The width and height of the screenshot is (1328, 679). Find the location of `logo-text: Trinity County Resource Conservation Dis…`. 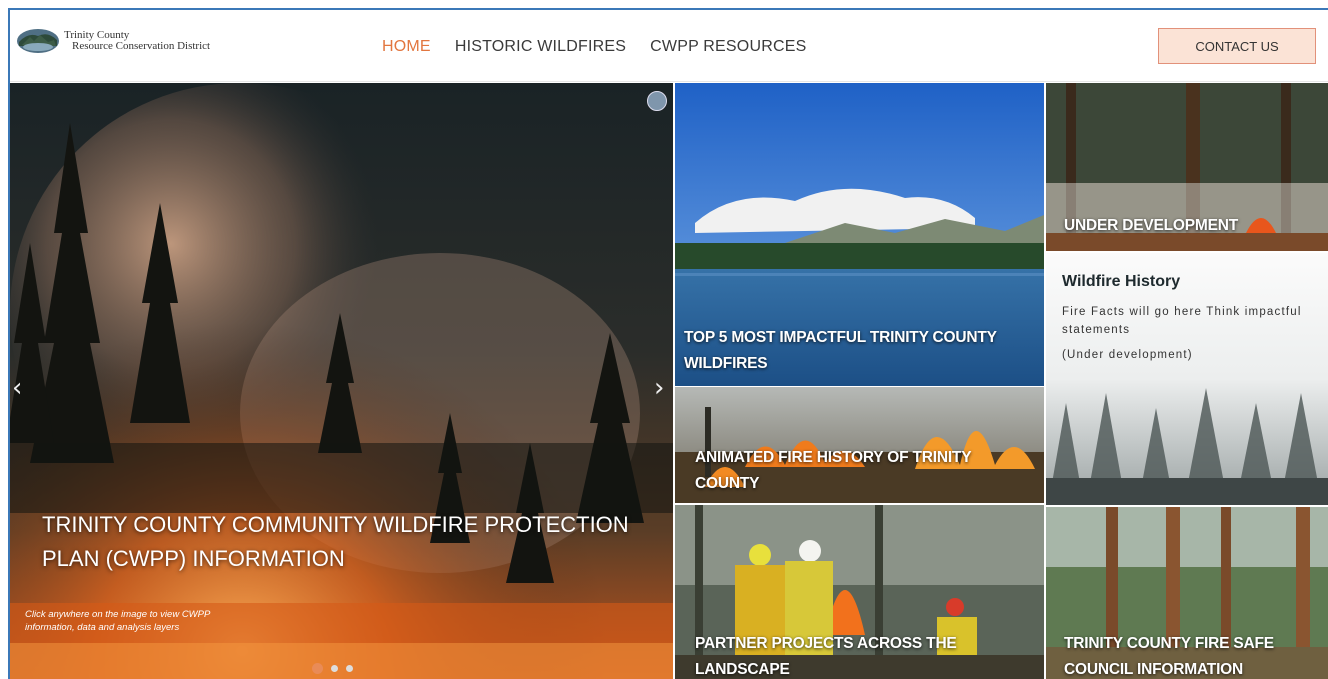

logo-text: Trinity County Resource Conservation Dis… is located at coordinates (137, 41).